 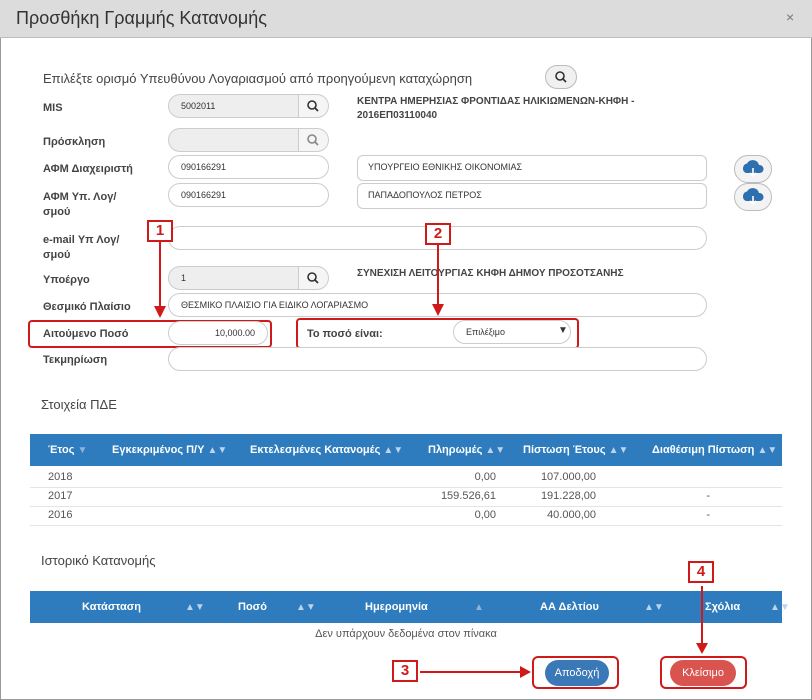 What do you see at coordinates (405, 671) in the screenshot?
I see `annotation-3: 3` at bounding box center [405, 671].